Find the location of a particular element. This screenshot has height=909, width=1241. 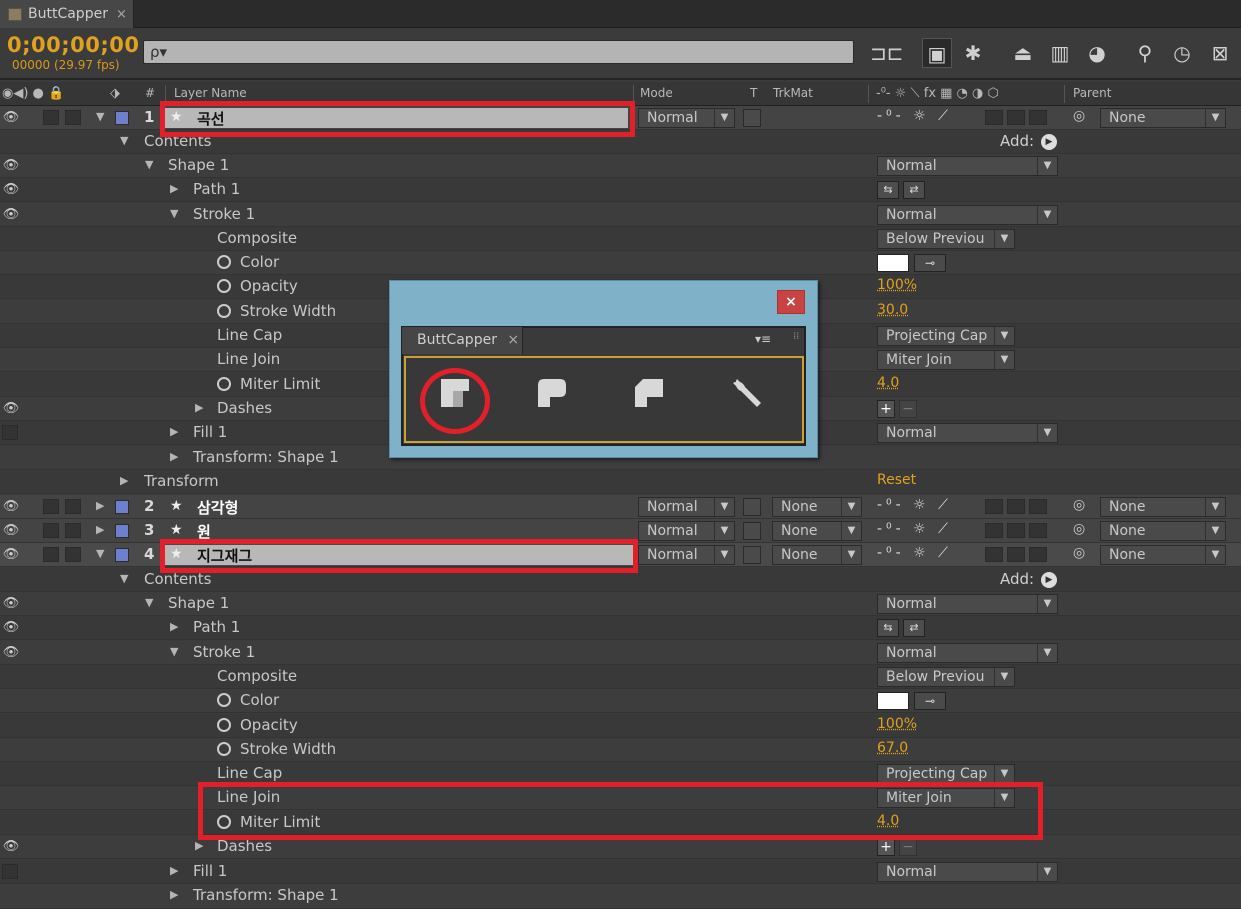

search-input: ρ▾ is located at coordinates (498, 52).